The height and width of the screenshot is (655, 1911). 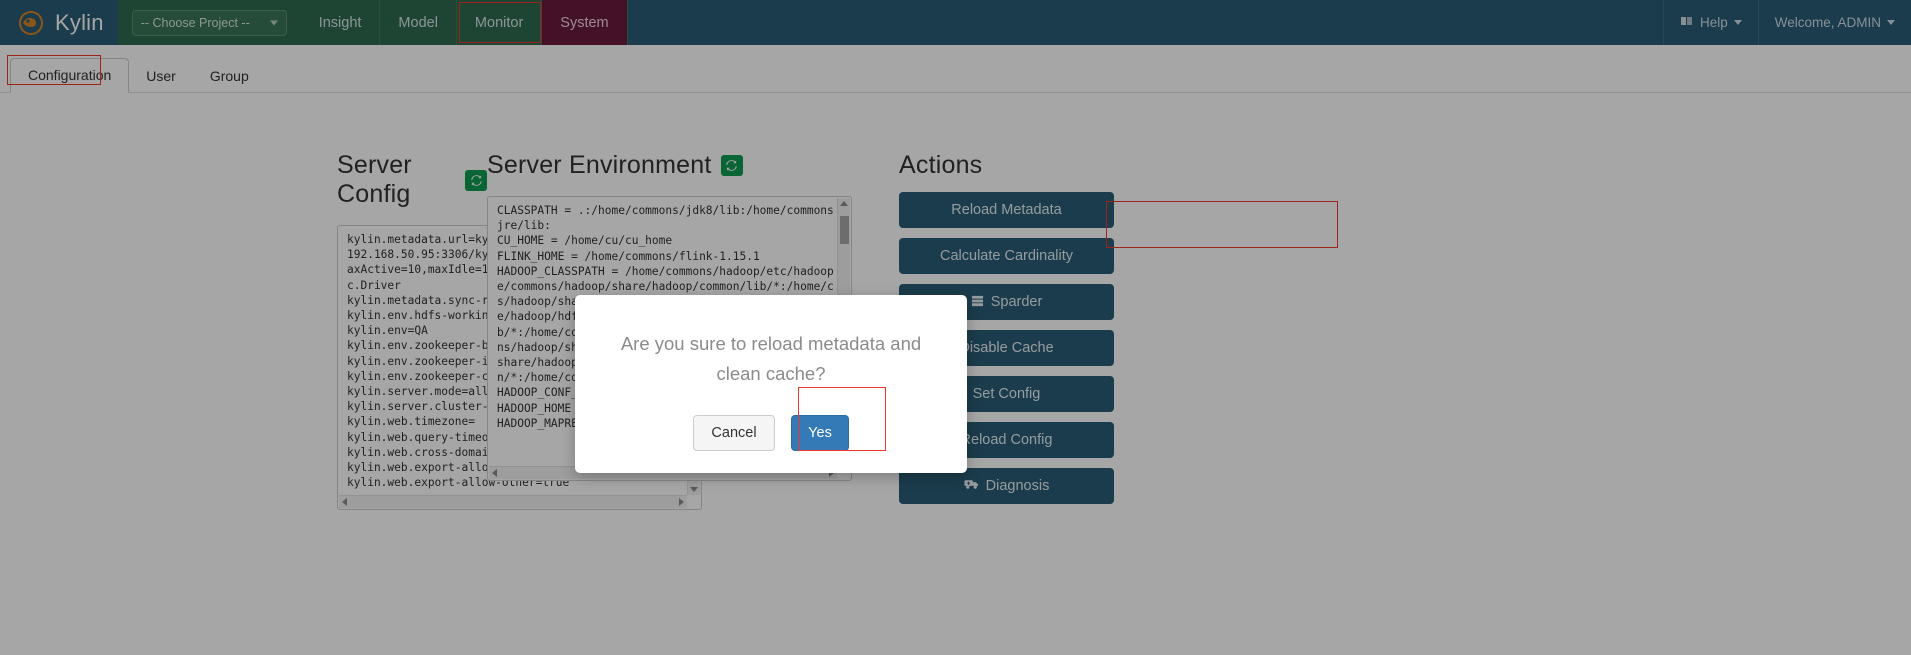 I want to click on cancel-label: Cancel, so click(x=734, y=433).